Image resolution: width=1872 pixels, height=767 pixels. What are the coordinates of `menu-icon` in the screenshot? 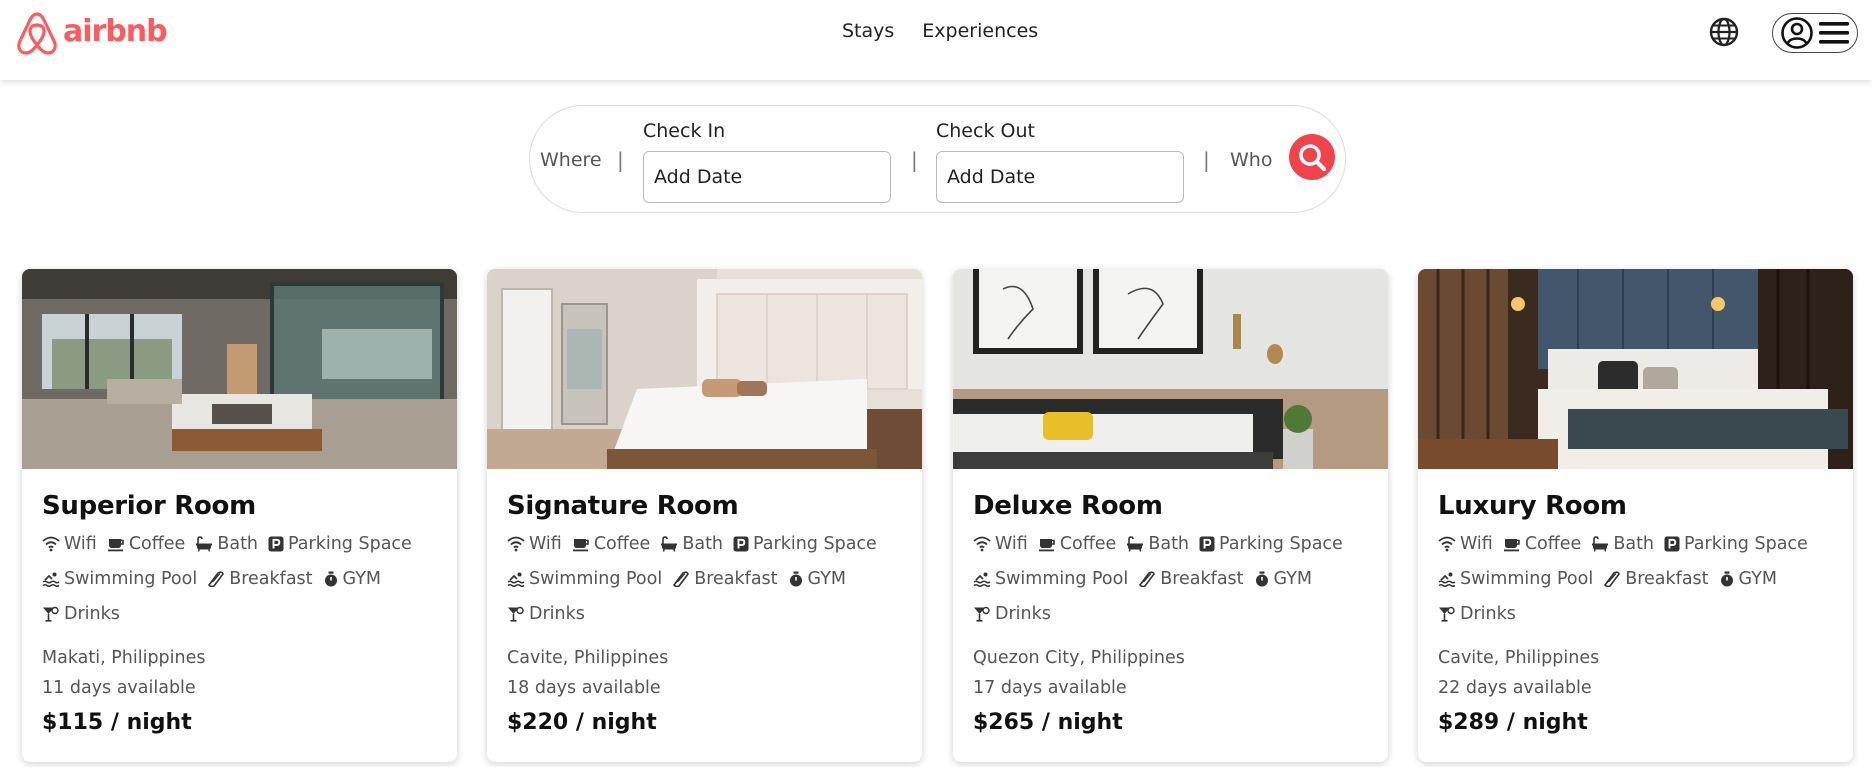 It's located at (1834, 33).